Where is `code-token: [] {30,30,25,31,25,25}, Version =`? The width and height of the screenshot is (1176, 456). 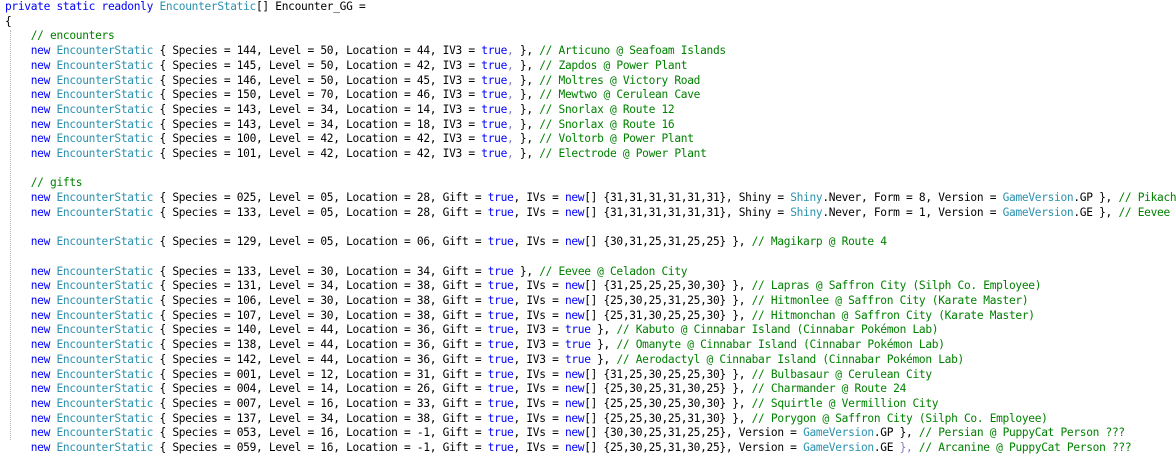
code-token: [] {30,30,25,31,25,25}, Version = is located at coordinates (694, 433).